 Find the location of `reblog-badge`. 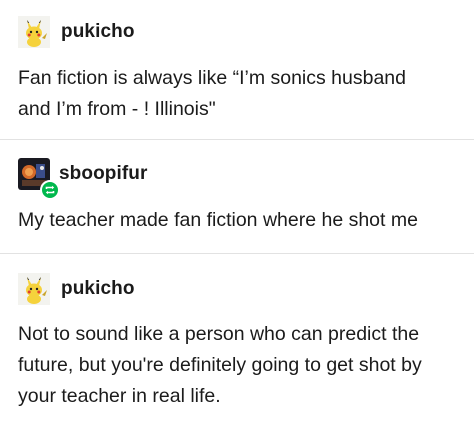

reblog-badge is located at coordinates (50, 190).